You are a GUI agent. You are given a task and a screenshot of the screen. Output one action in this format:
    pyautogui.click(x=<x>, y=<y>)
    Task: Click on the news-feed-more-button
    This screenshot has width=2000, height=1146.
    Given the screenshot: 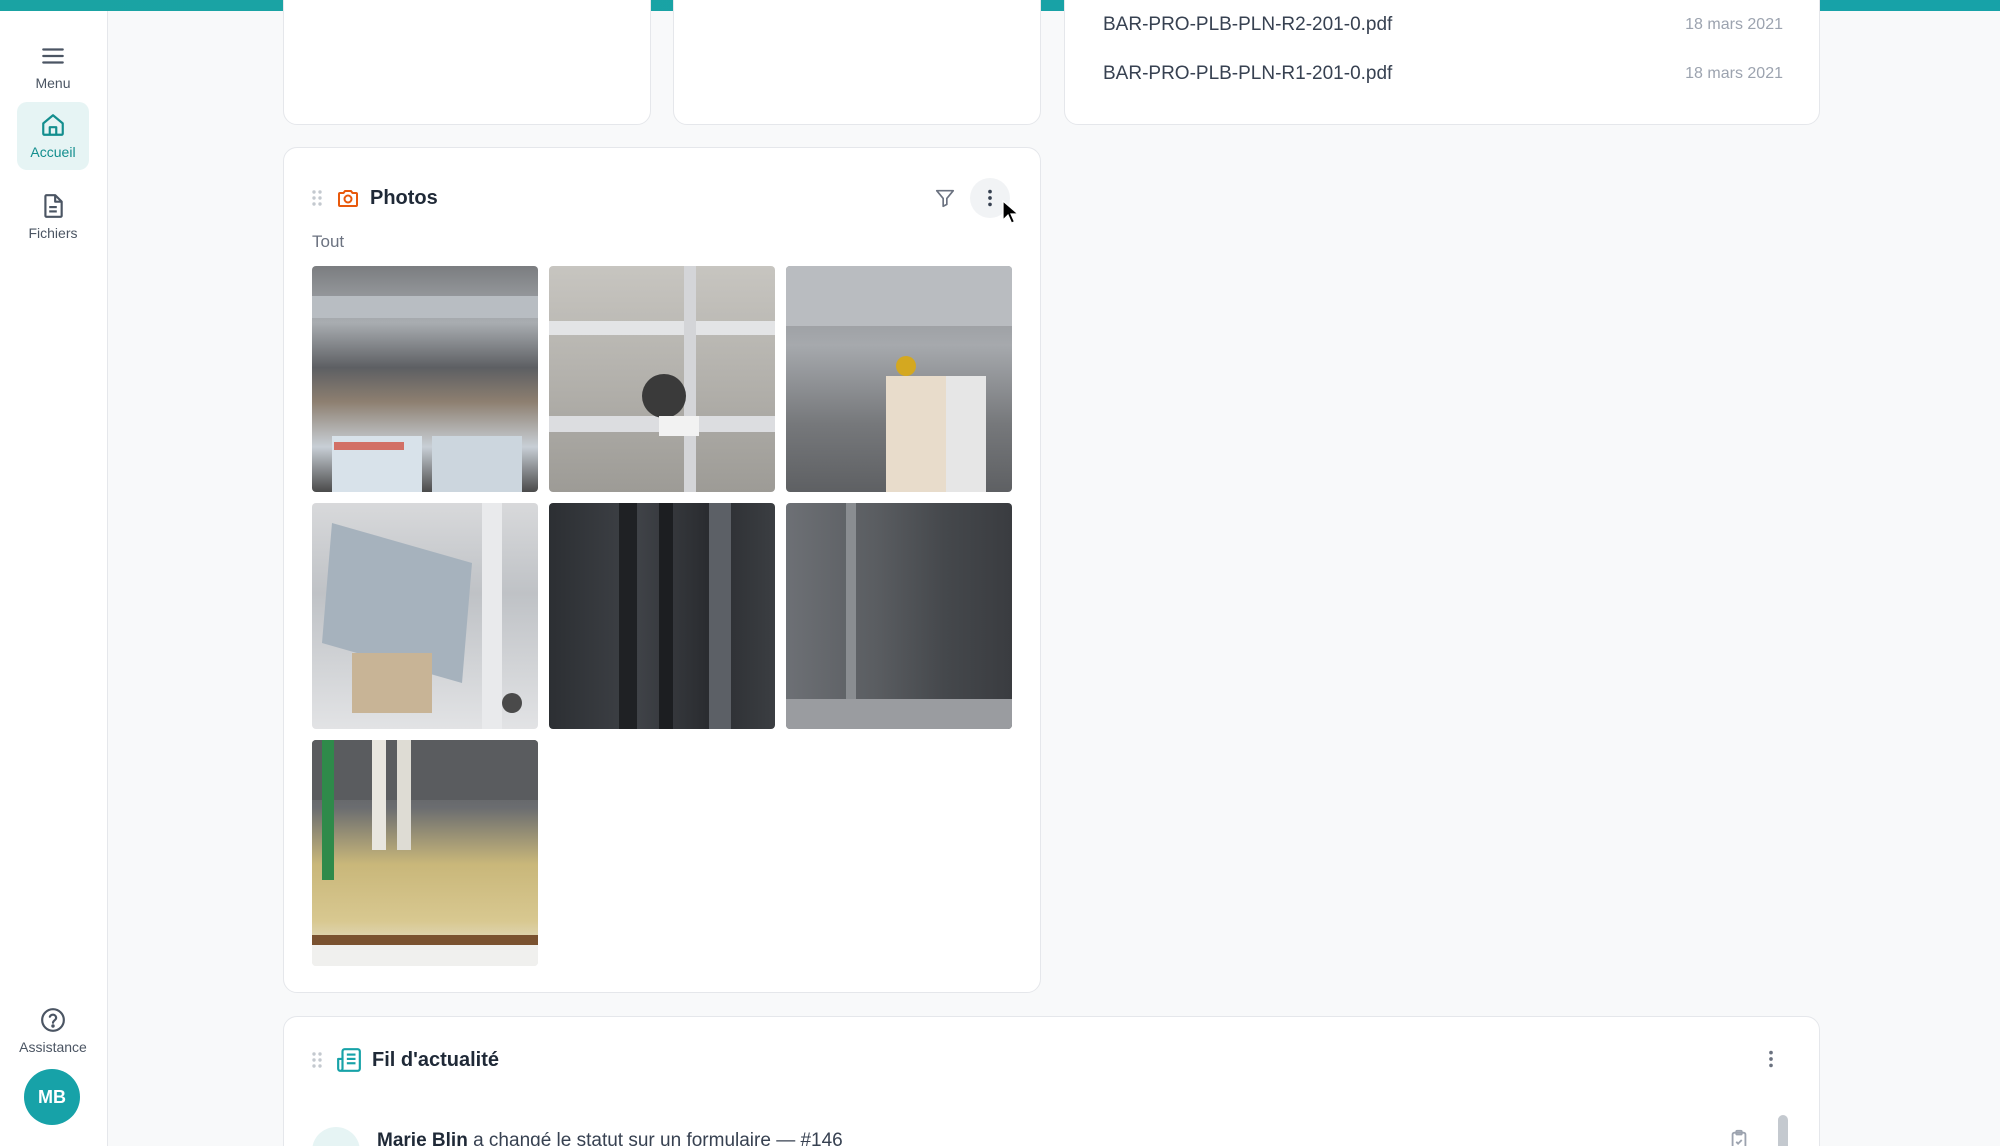 What is the action you would take?
    pyautogui.click(x=1771, y=1059)
    